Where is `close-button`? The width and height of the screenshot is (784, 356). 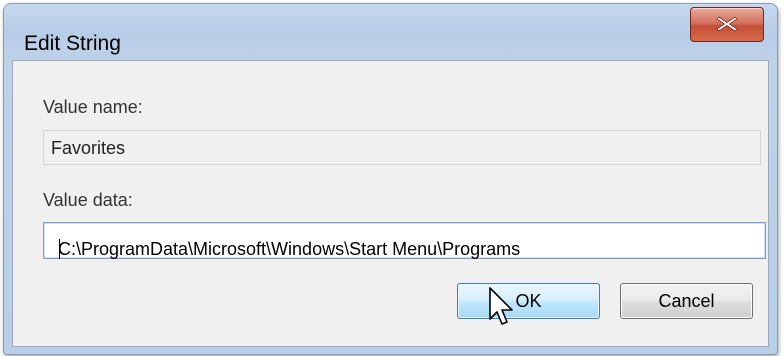 close-button is located at coordinates (727, 24).